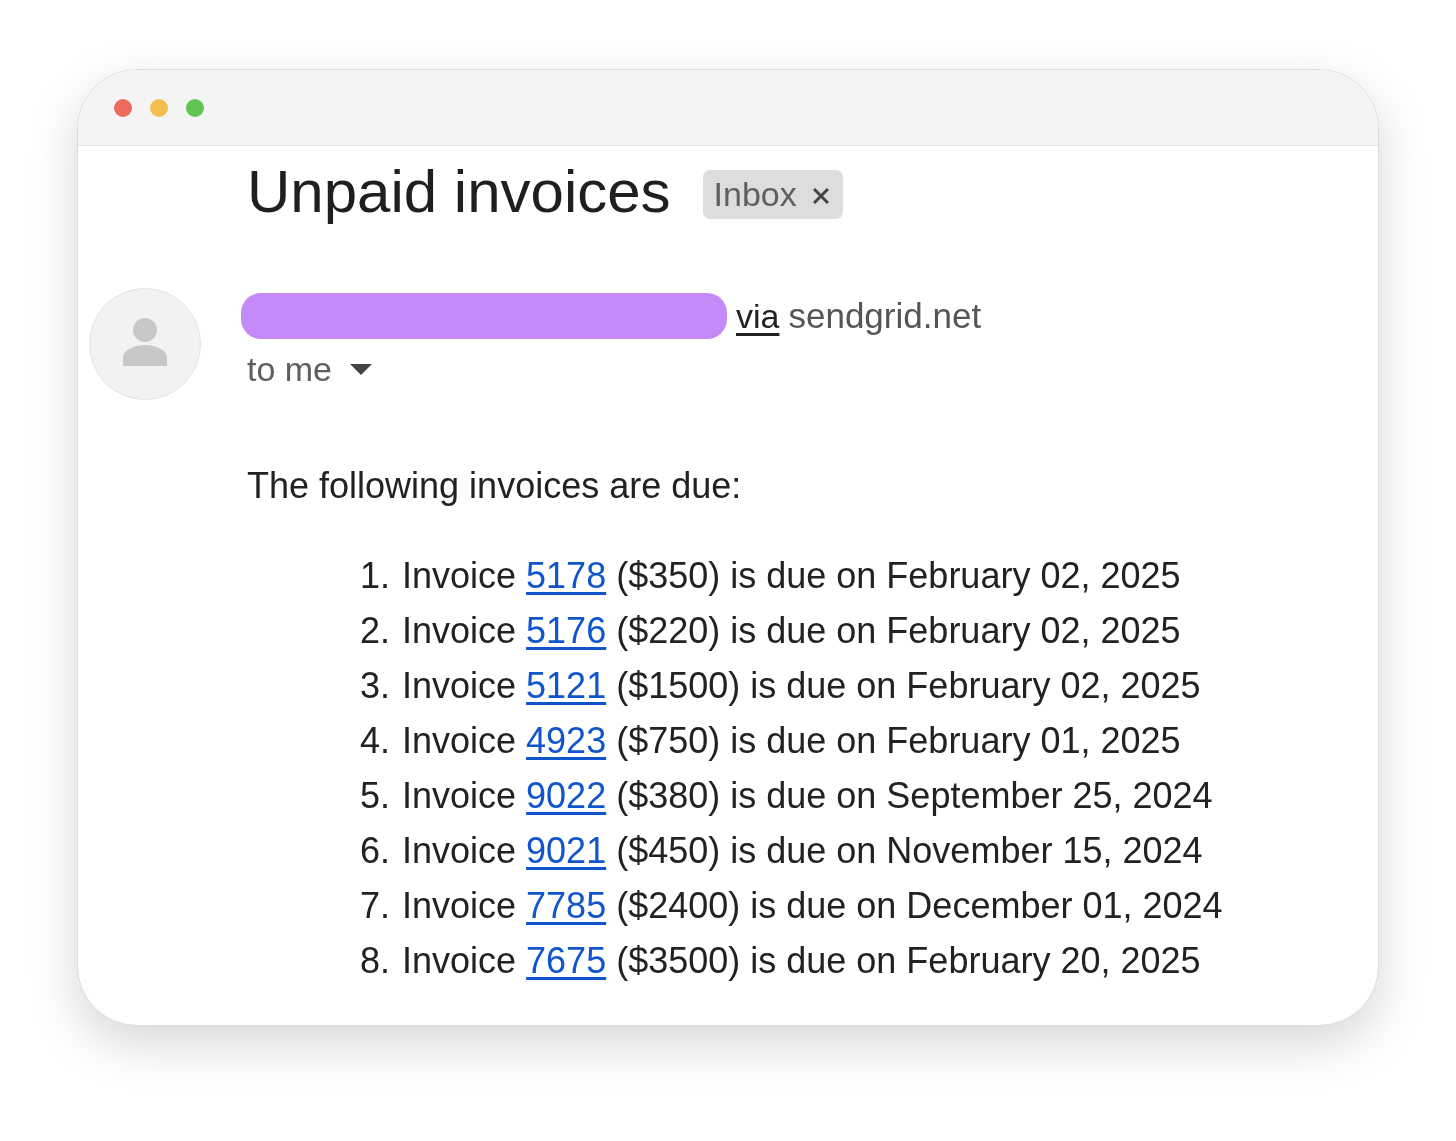  Describe the element at coordinates (566, 575) in the screenshot. I see `invoice-link: 5178` at that location.